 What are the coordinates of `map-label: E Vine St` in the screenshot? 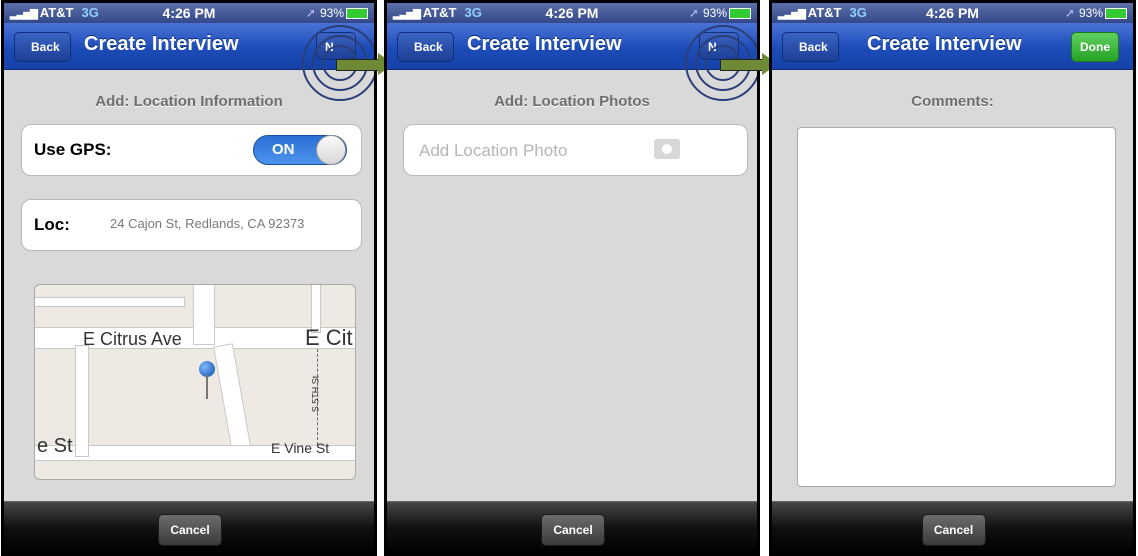 It's located at (300, 448).